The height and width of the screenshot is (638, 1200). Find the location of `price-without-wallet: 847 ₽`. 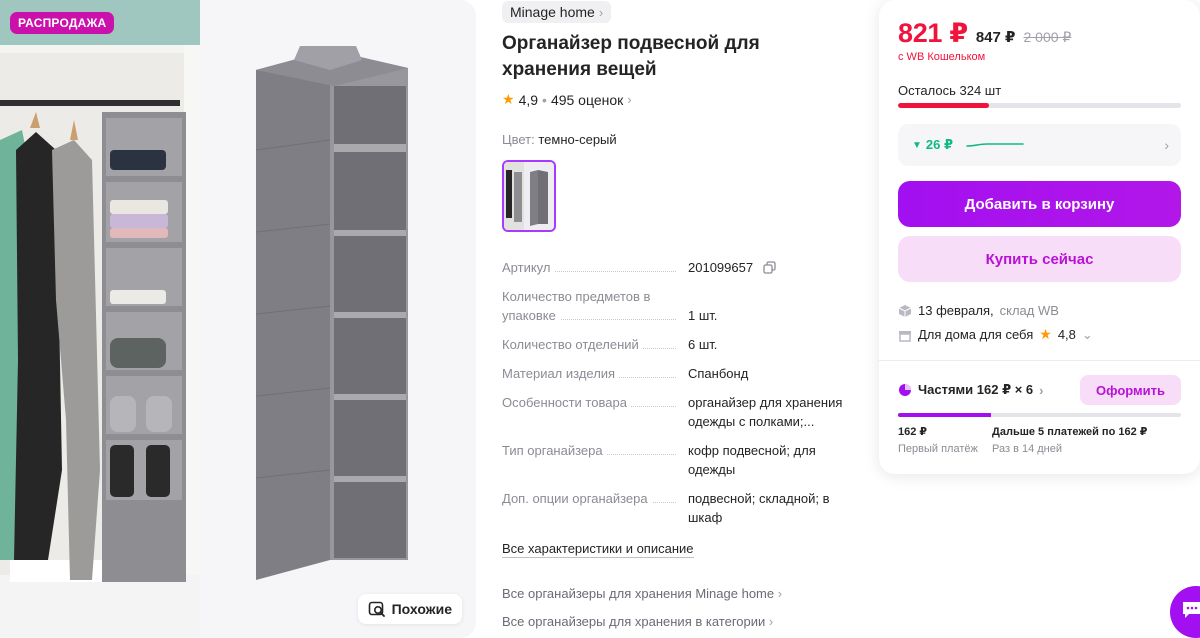

price-without-wallet: 847 ₽ is located at coordinates (995, 37).